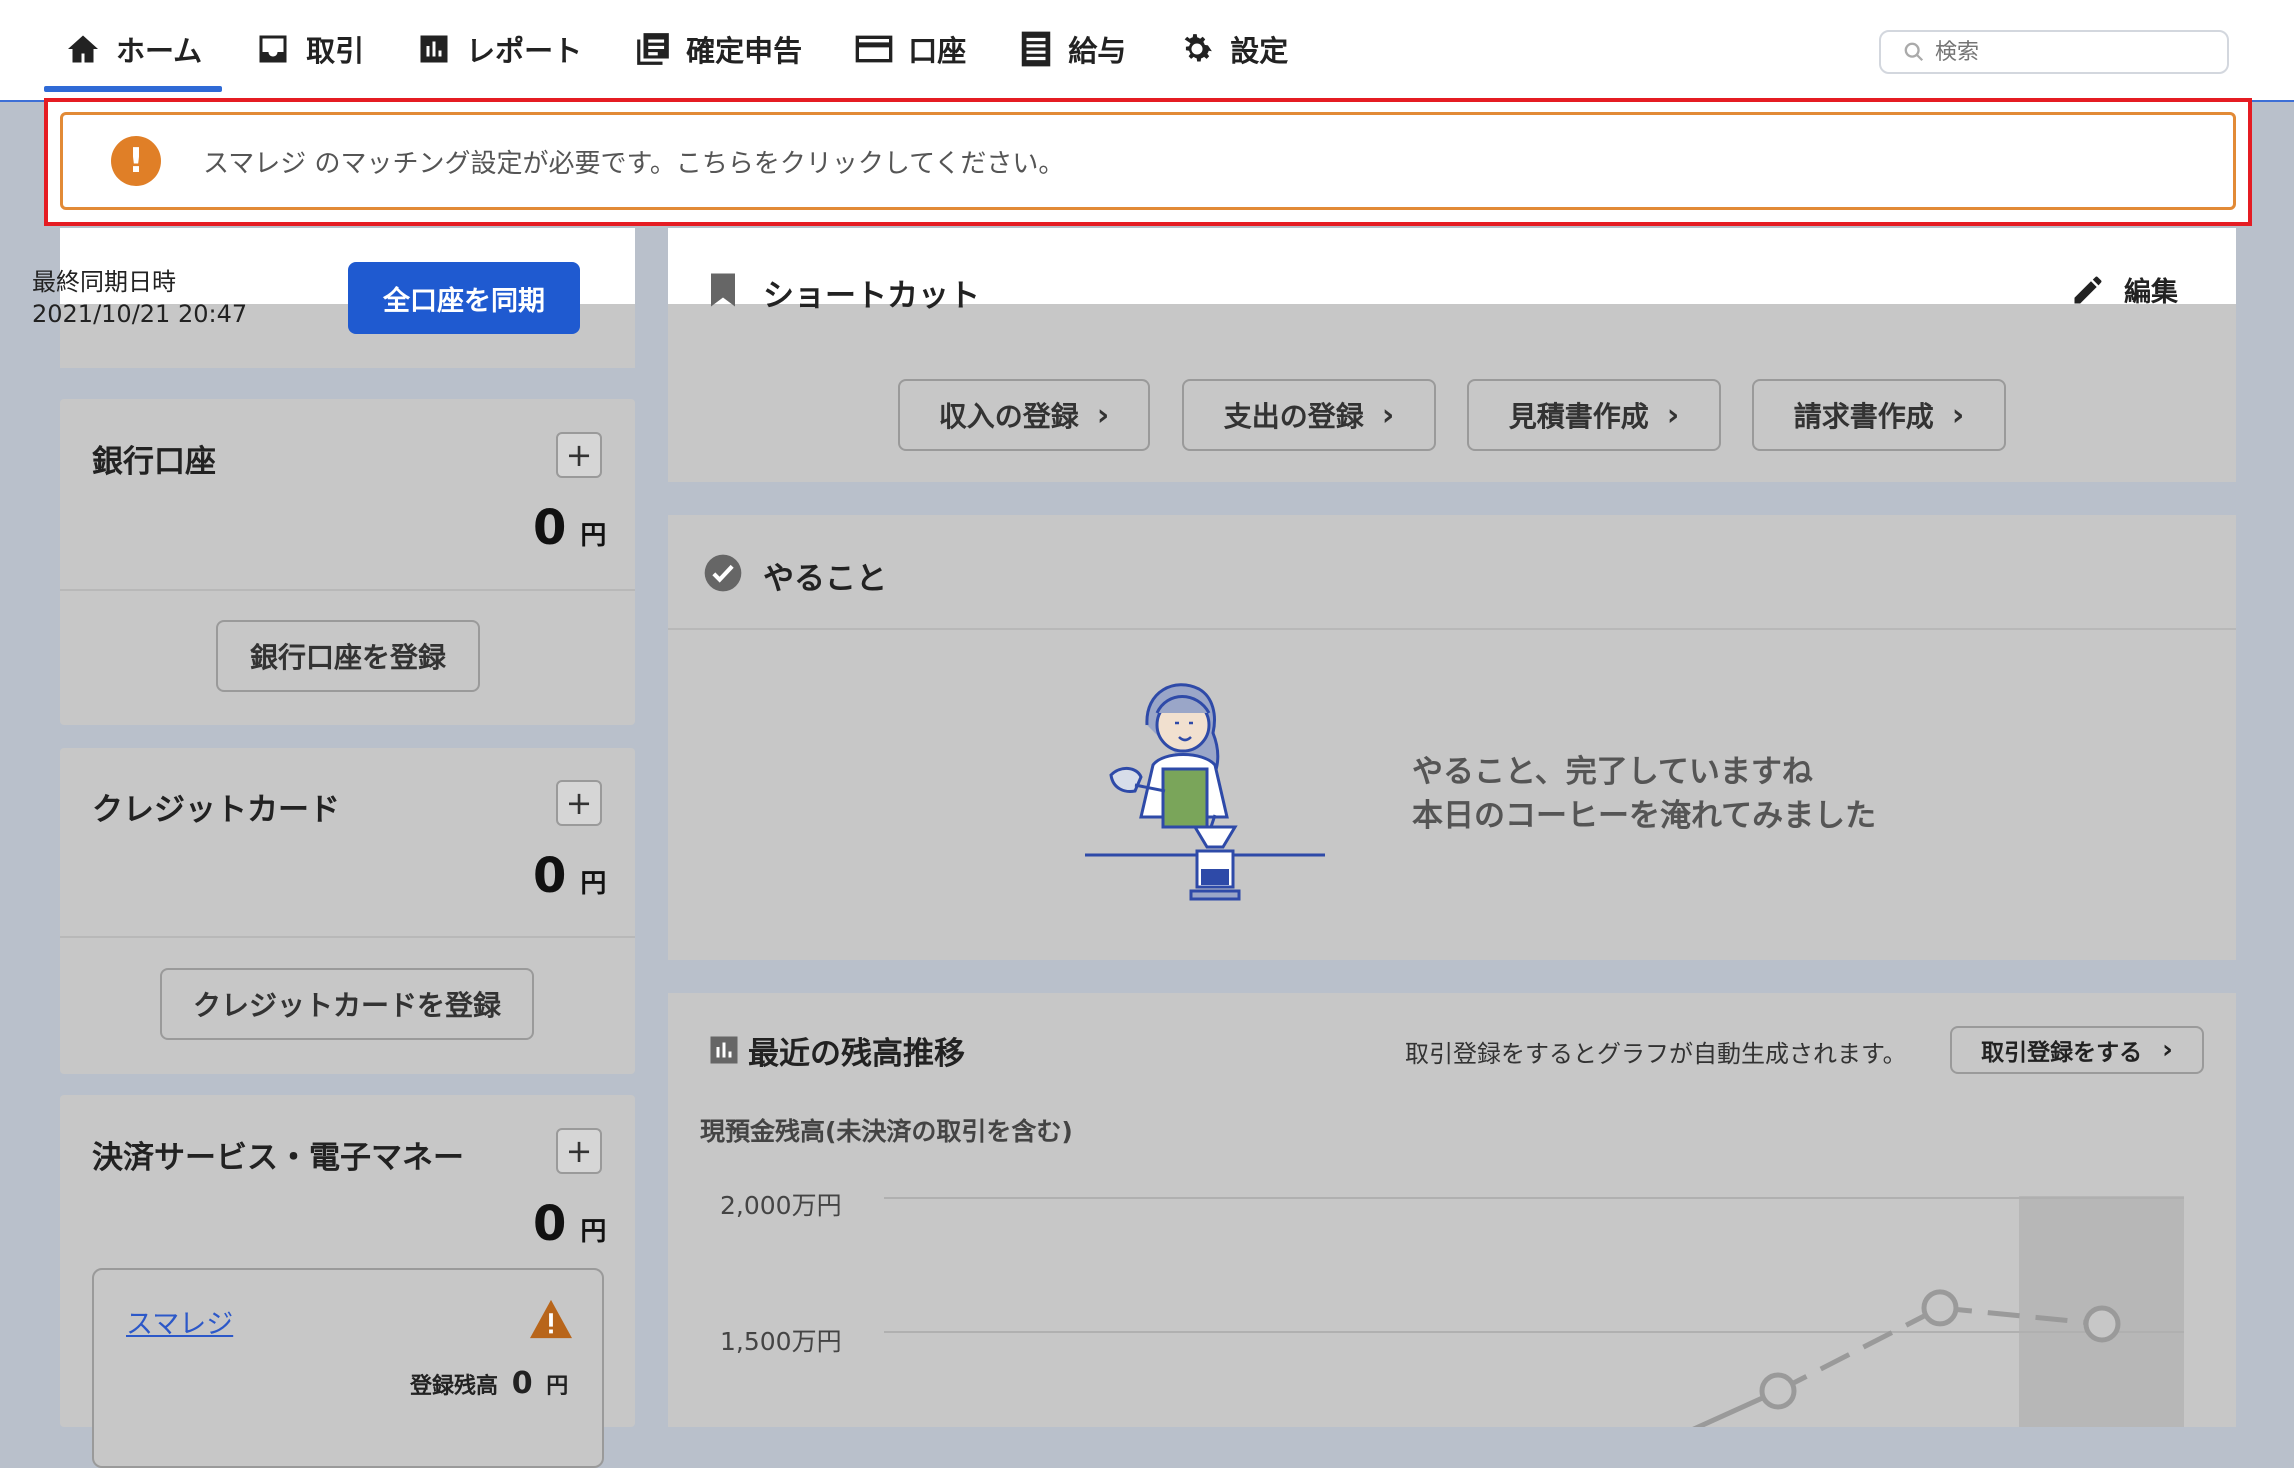  I want to click on create-estimate-button: 見積書作成 ›, so click(1594, 415).